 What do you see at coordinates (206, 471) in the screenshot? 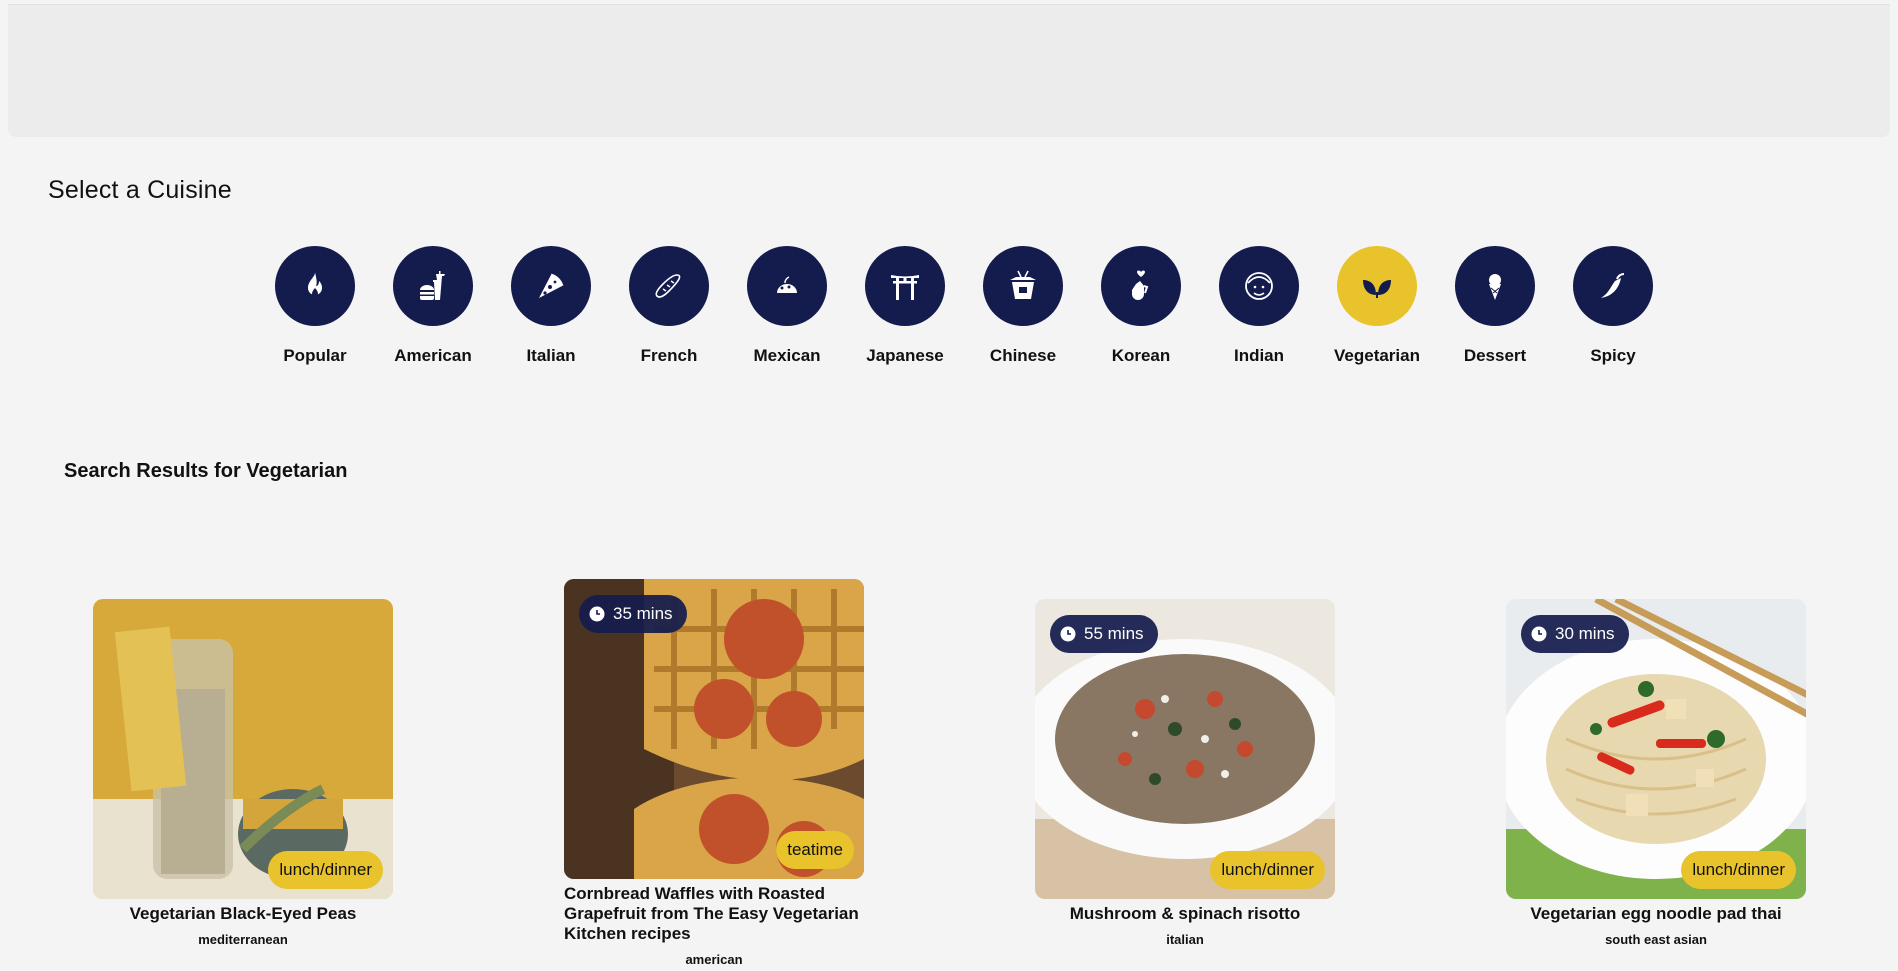
I see `results-title: Search Results for Vegetarian` at bounding box center [206, 471].